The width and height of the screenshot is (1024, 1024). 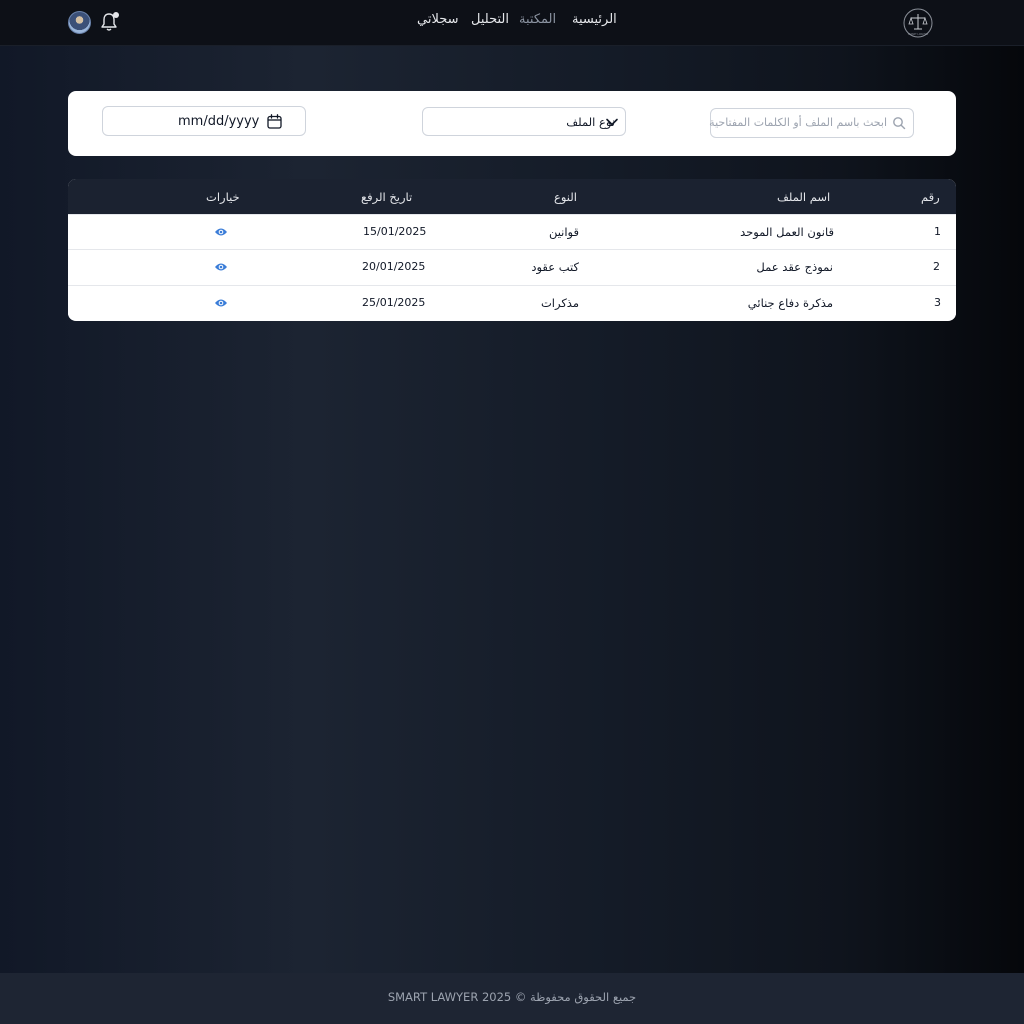 I want to click on header-upload-date: تاريخ الرفع, so click(x=387, y=197).